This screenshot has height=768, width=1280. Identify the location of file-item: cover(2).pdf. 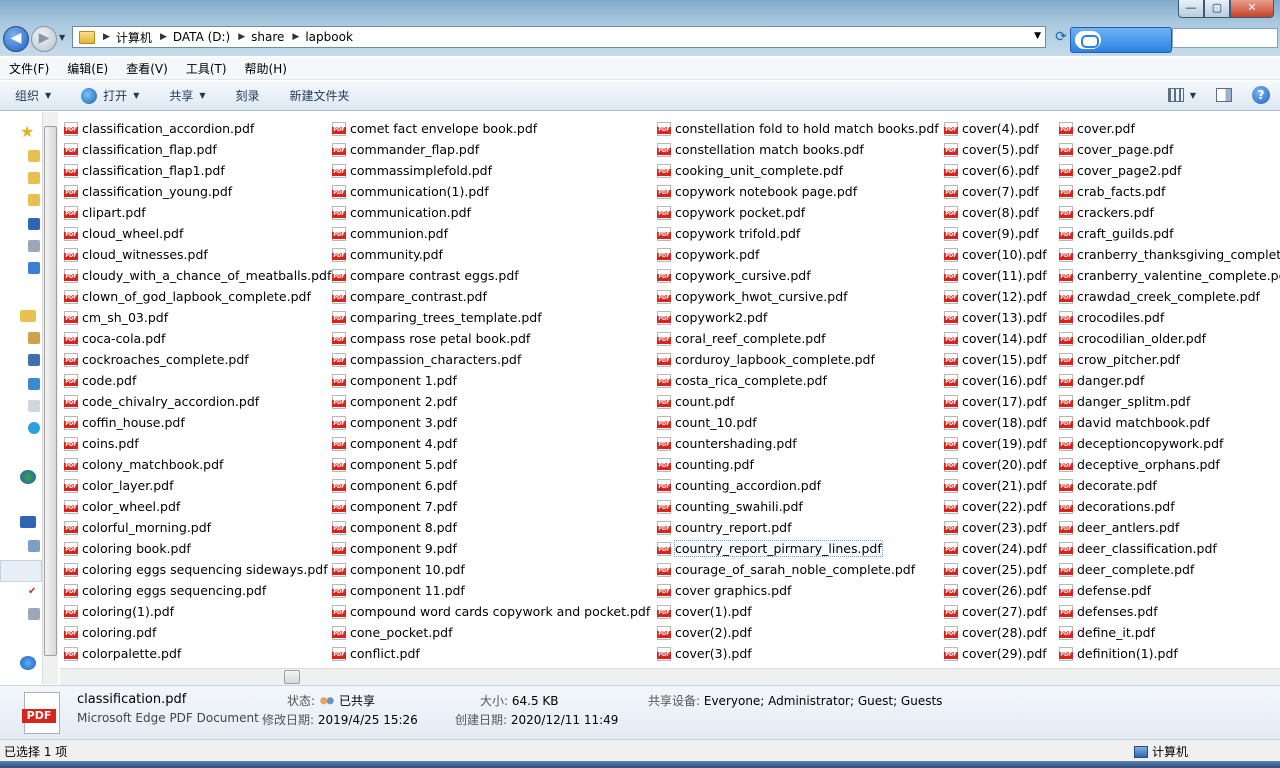
(798, 632).